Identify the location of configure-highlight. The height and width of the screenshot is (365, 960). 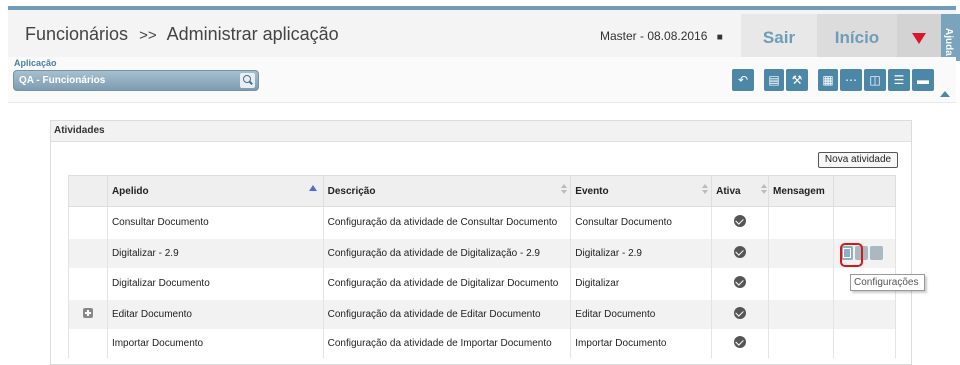
(851, 255).